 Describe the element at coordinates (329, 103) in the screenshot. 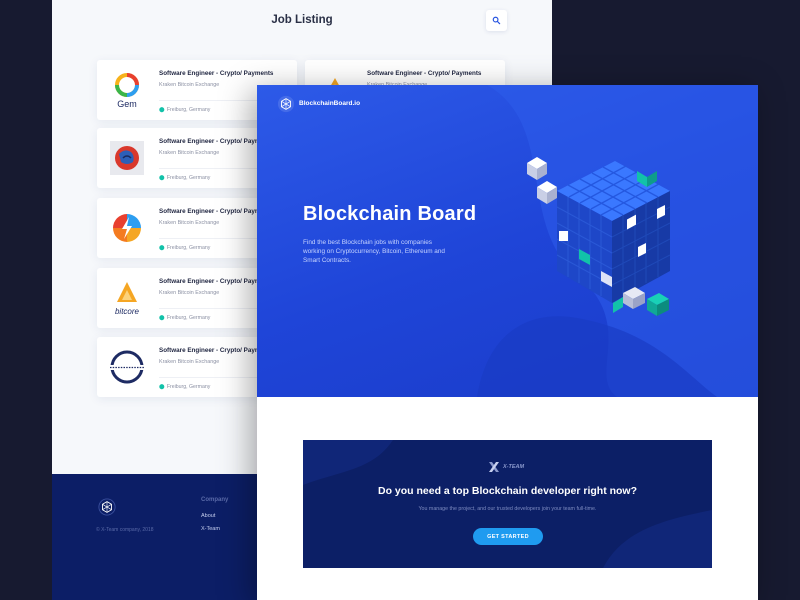

I see `brand-name: BlockchainBoard.io` at that location.